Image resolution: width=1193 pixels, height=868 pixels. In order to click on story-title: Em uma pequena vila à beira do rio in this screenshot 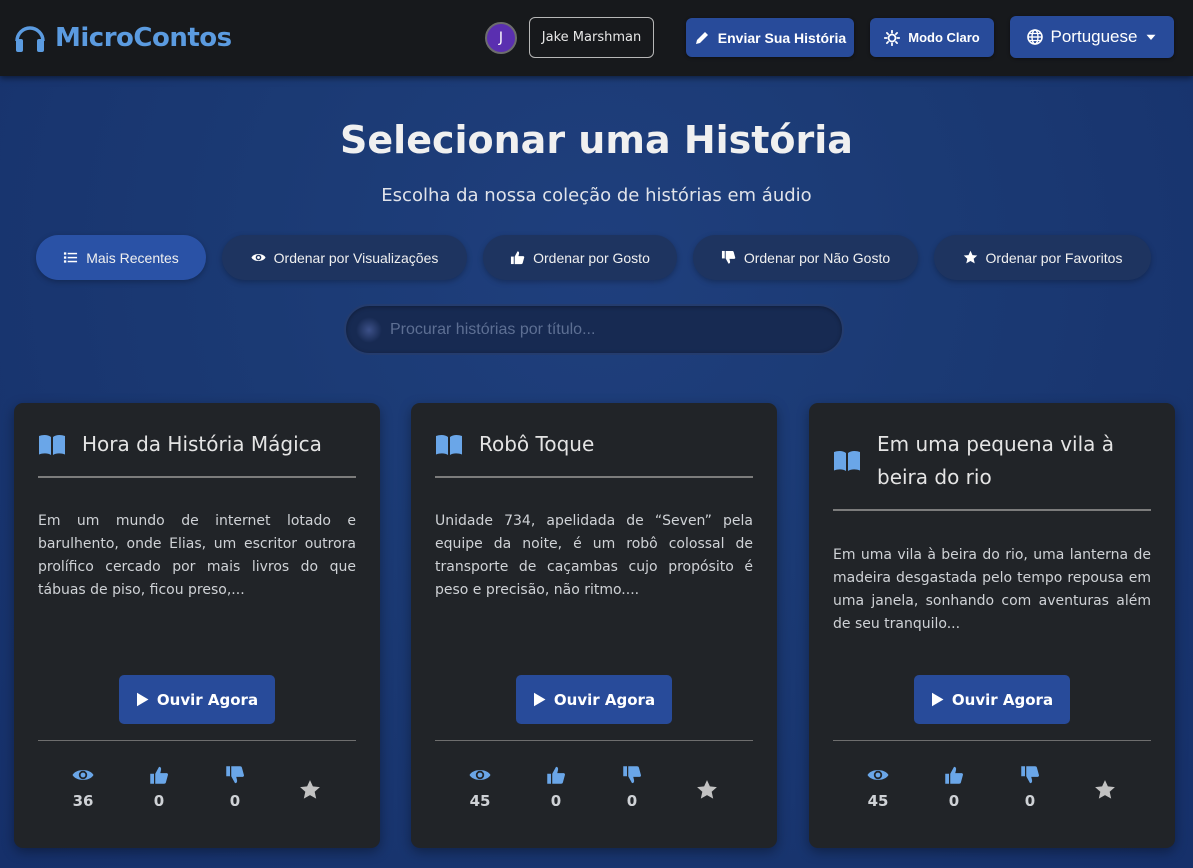, I will do `click(1014, 461)`.